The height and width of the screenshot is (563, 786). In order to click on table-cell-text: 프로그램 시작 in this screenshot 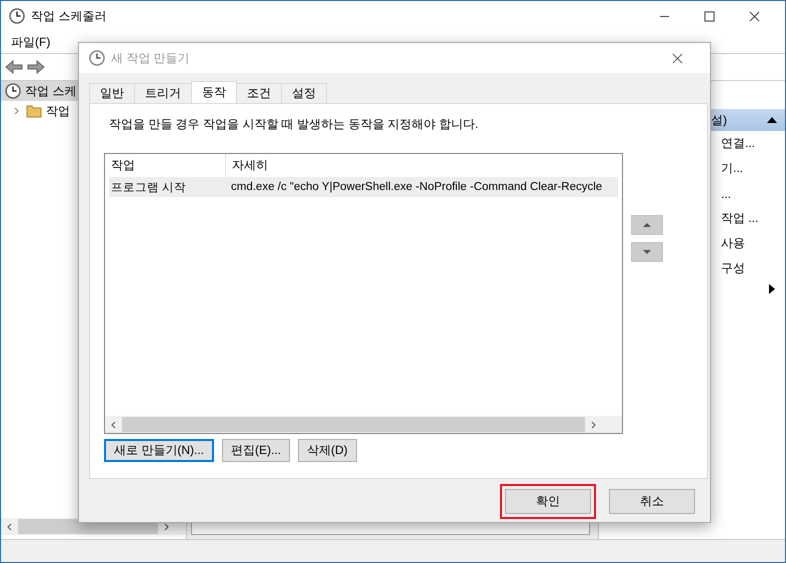, I will do `click(149, 187)`.